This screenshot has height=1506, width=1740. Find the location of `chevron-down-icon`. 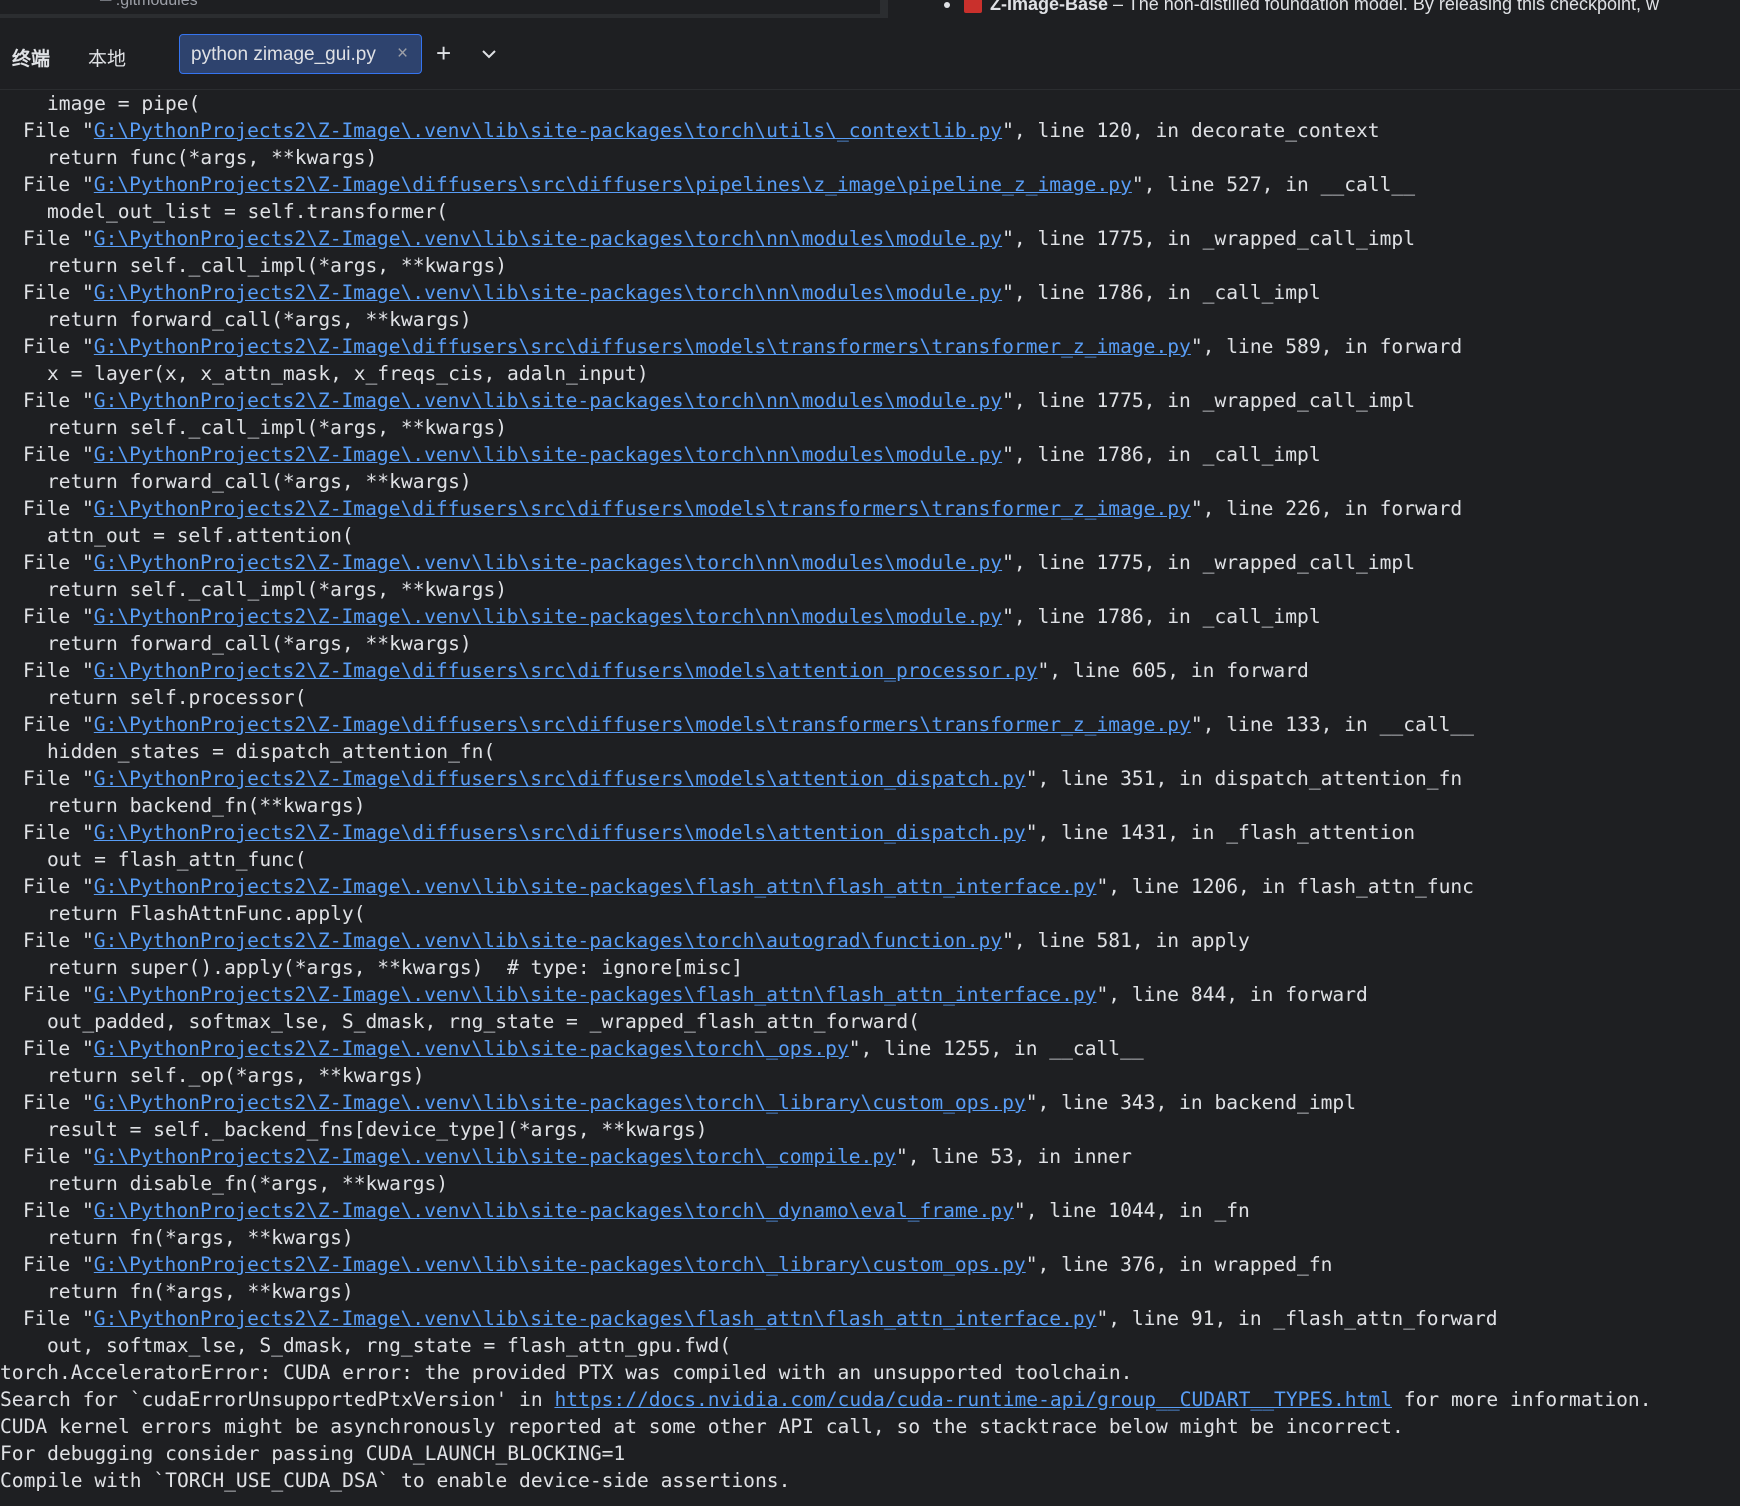

chevron-down-icon is located at coordinates (489, 54).